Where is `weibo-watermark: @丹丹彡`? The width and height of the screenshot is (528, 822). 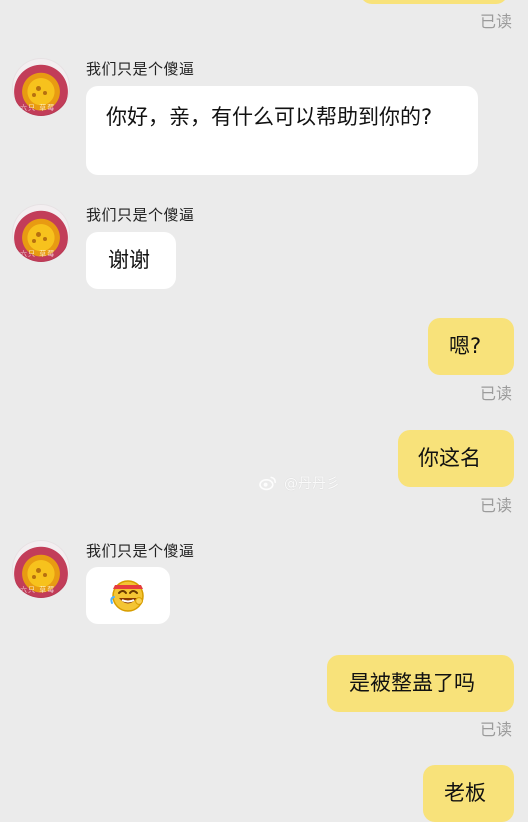 weibo-watermark: @丹丹彡 is located at coordinates (299, 483).